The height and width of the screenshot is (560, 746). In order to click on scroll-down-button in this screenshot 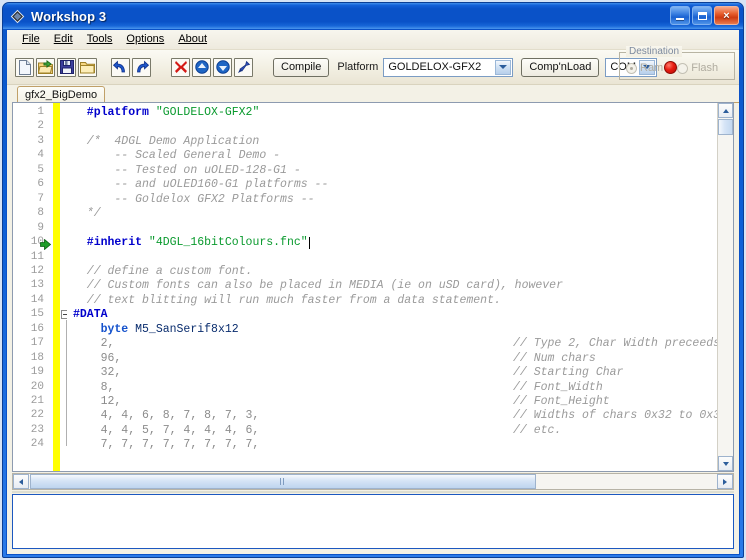, I will do `click(222, 67)`.